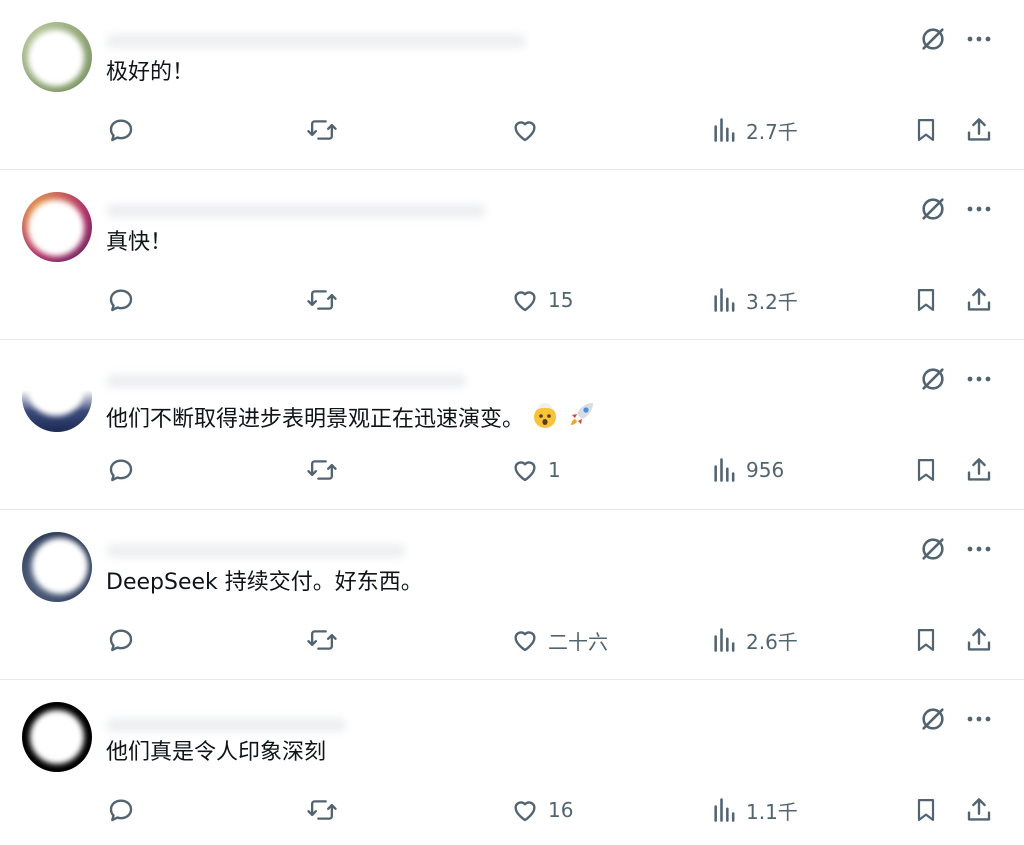 Image resolution: width=1024 pixels, height=845 pixels. I want to click on like-button, so click(529, 130).